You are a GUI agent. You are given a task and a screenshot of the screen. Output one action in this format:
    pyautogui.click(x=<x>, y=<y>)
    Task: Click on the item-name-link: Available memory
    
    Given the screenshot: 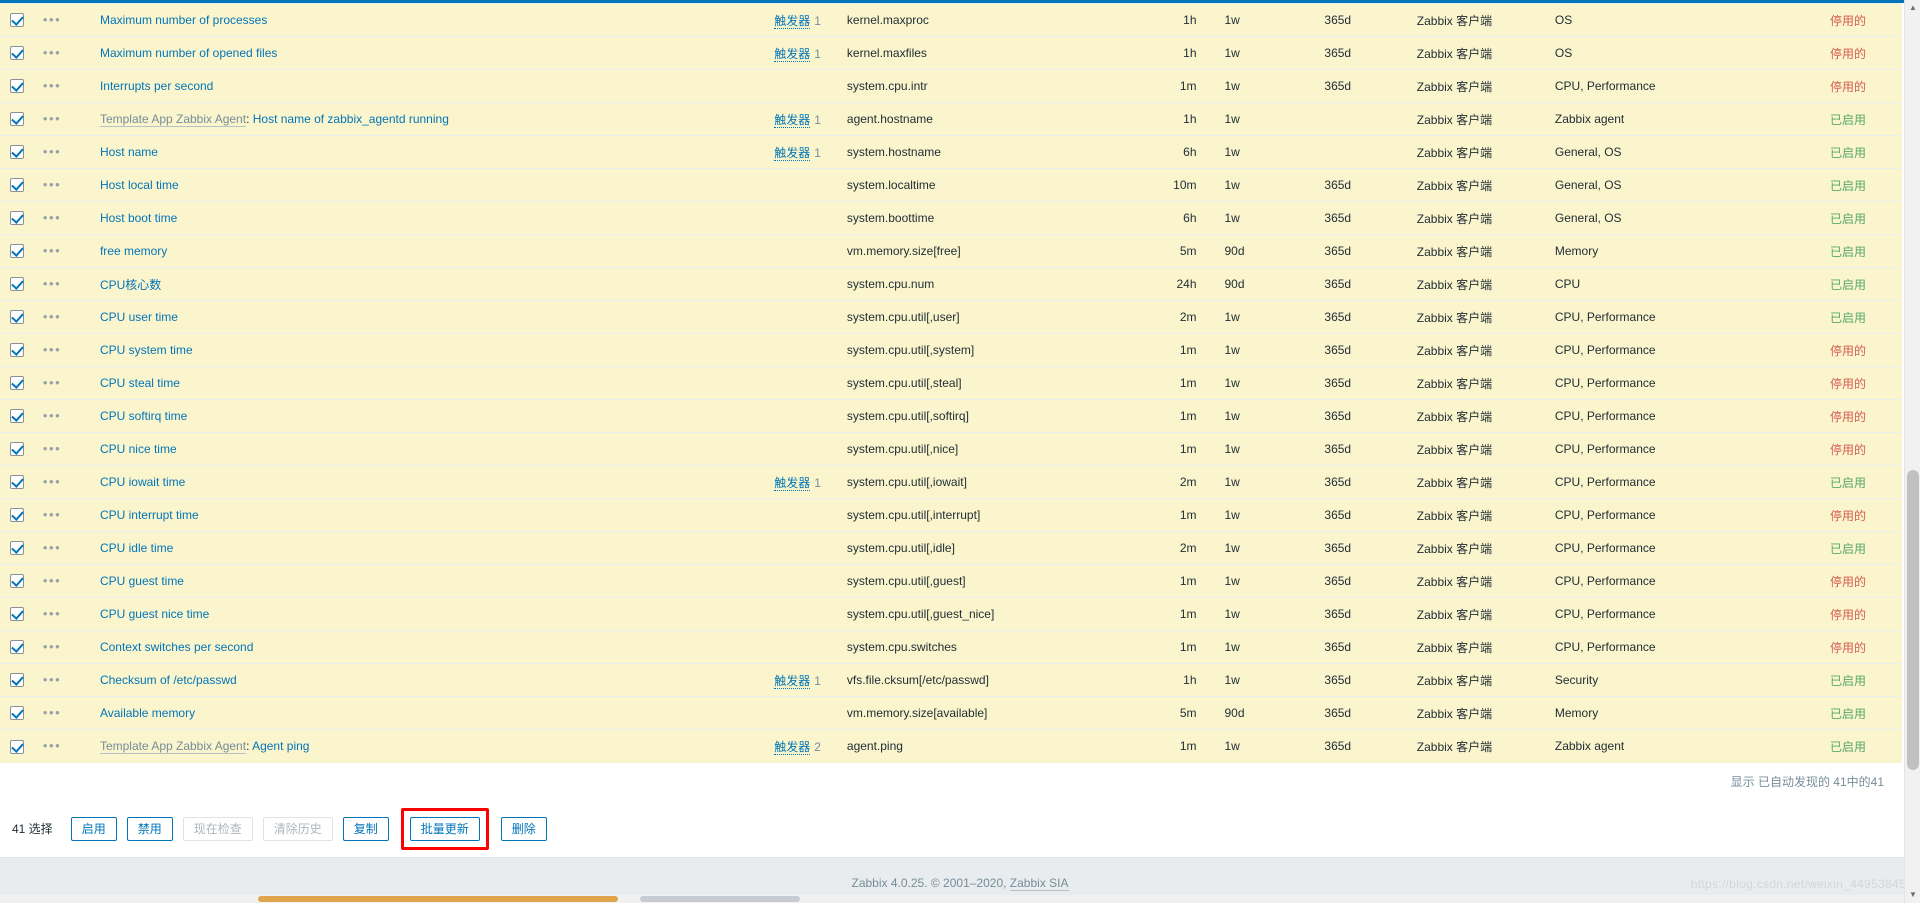 What is the action you would take?
    pyautogui.click(x=147, y=713)
    